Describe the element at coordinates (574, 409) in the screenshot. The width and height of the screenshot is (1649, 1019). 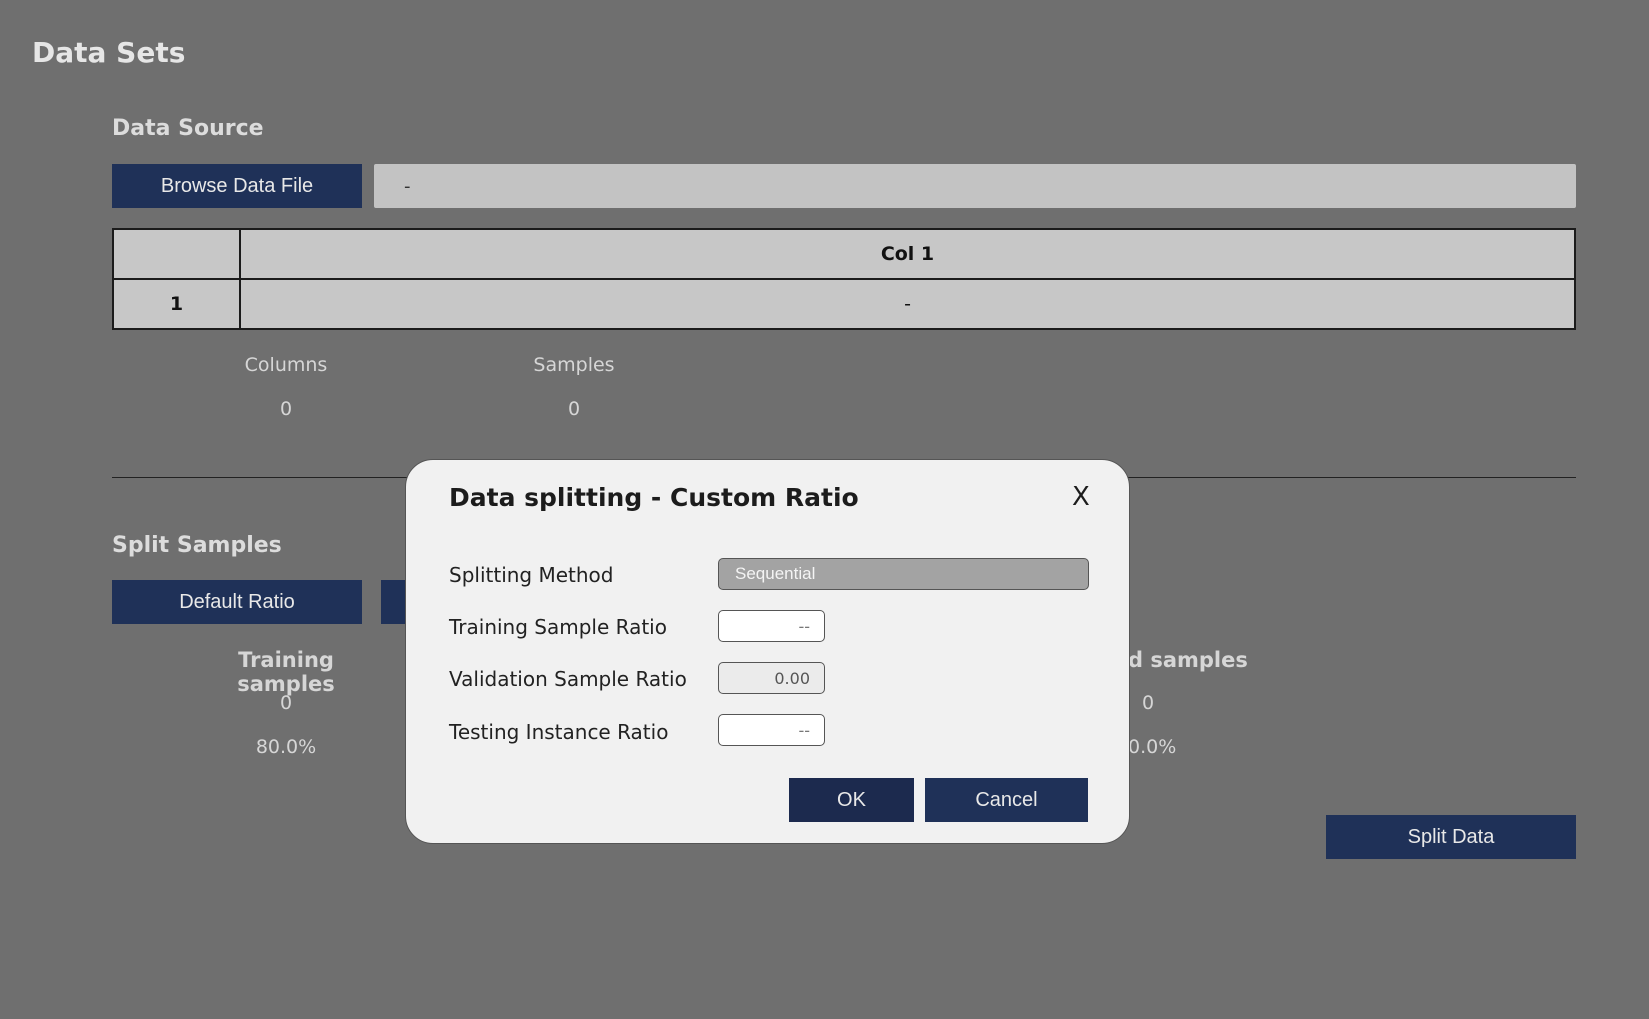
I see `samples-value: 0` at that location.